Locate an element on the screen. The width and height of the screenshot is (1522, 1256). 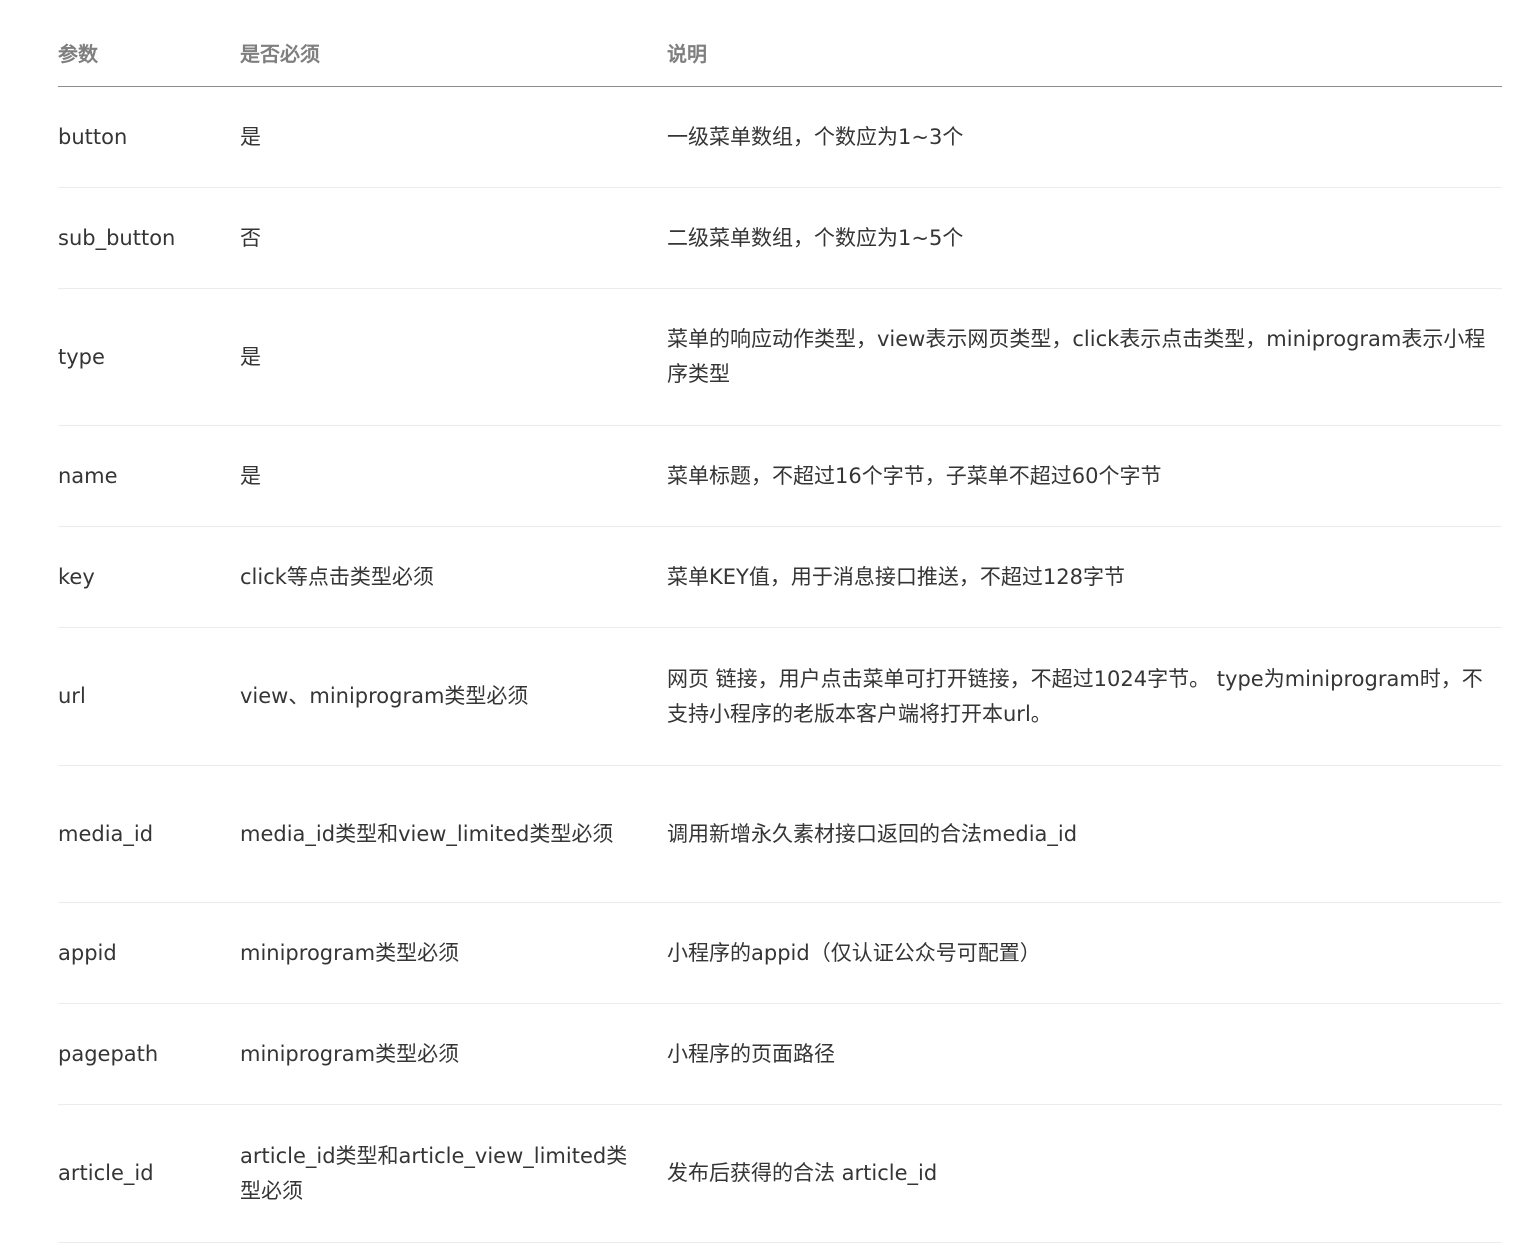
param-cell: pagepath is located at coordinates (149, 1054).